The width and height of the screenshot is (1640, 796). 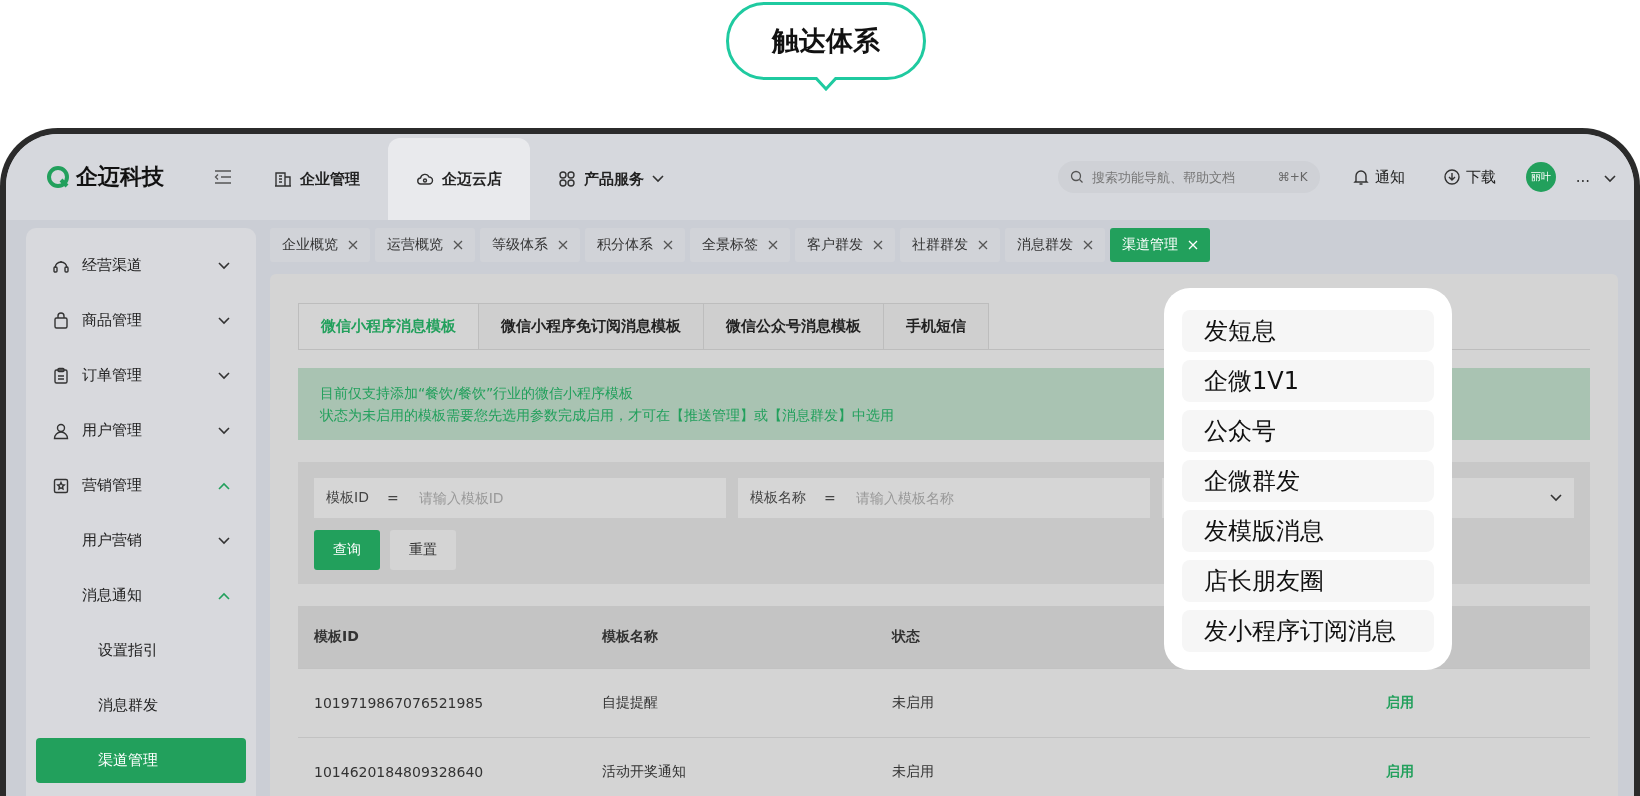 I want to click on column-header: 状态, so click(x=906, y=637).